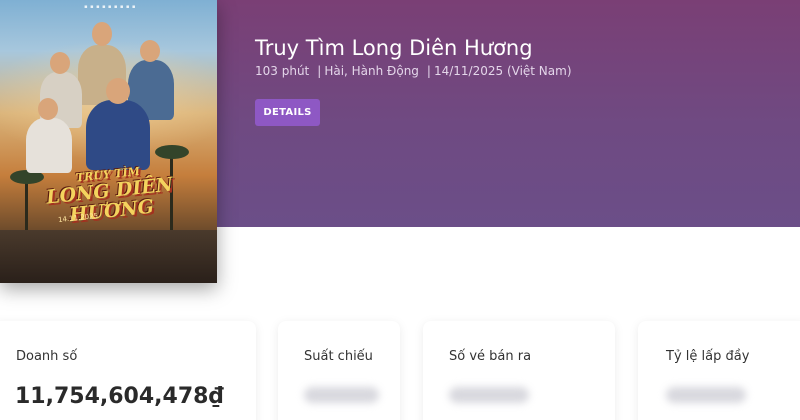 Image resolution: width=800 pixels, height=420 pixels. I want to click on movie-genres: Hài, Hành Động, so click(371, 71).